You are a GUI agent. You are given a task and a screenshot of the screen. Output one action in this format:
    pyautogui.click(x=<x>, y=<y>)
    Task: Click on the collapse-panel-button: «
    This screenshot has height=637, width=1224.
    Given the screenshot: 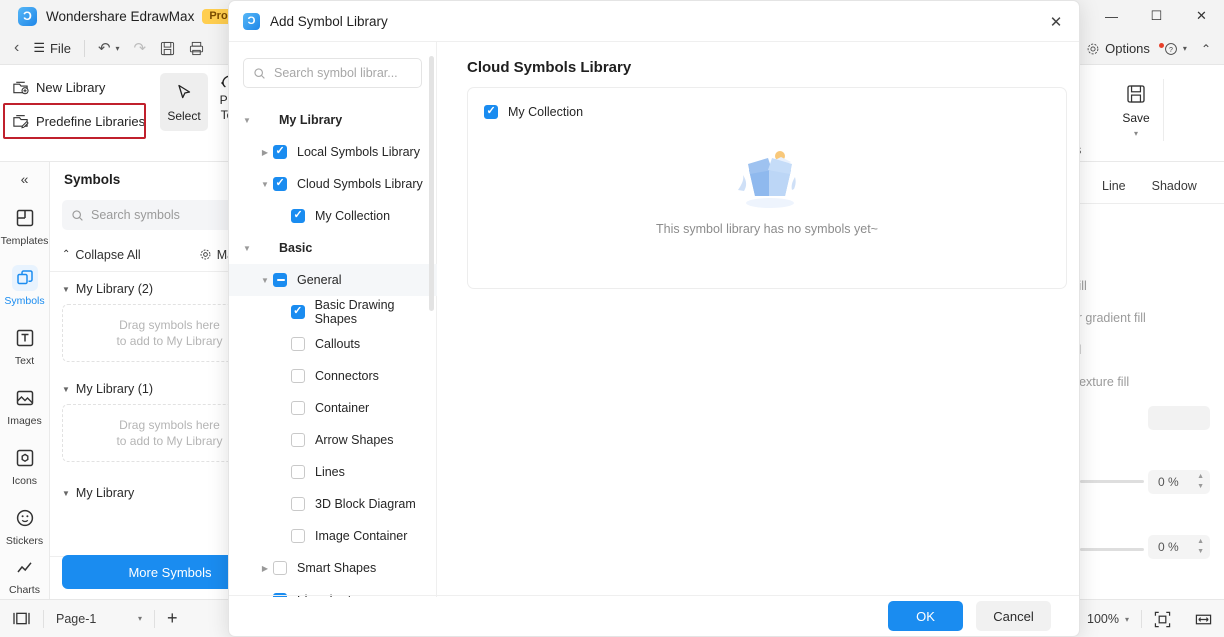 What is the action you would take?
    pyautogui.click(x=24, y=179)
    